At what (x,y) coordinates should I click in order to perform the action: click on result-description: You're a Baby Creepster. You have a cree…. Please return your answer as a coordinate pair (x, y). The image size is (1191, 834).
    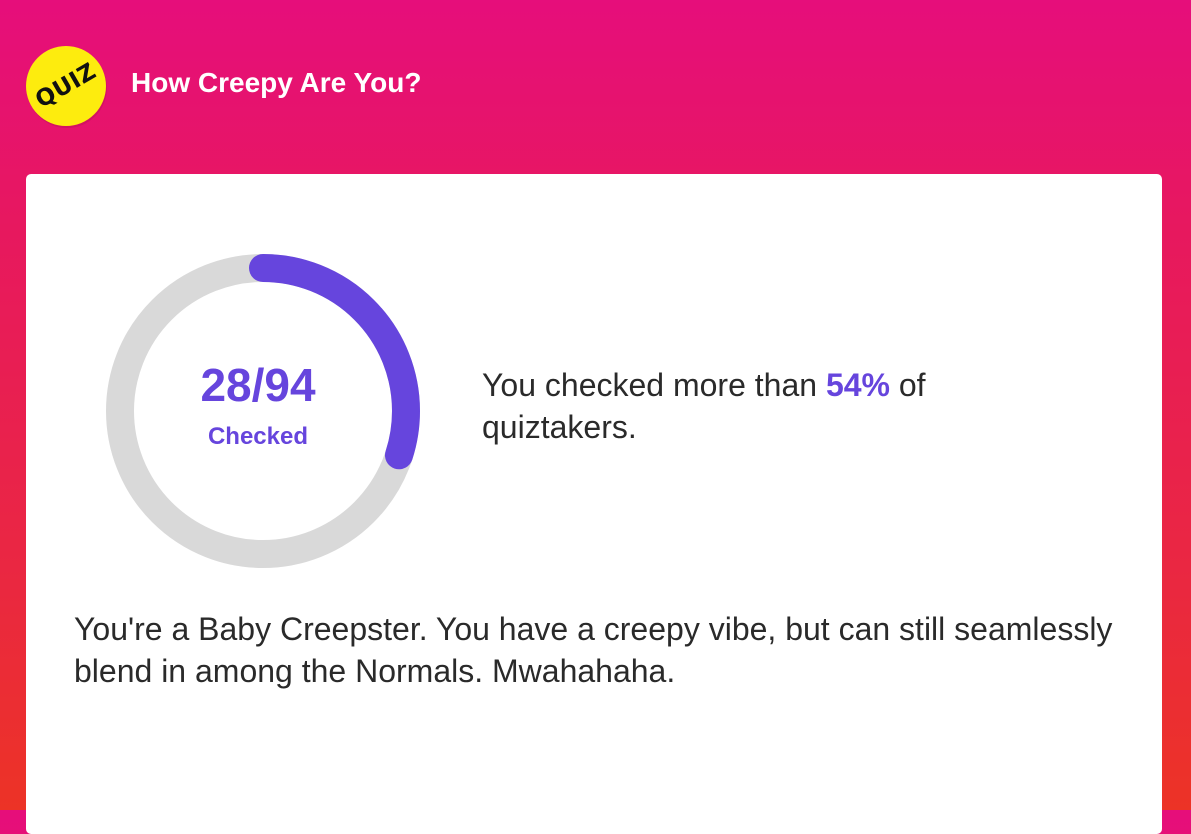
    Looking at the image, I should click on (593, 650).